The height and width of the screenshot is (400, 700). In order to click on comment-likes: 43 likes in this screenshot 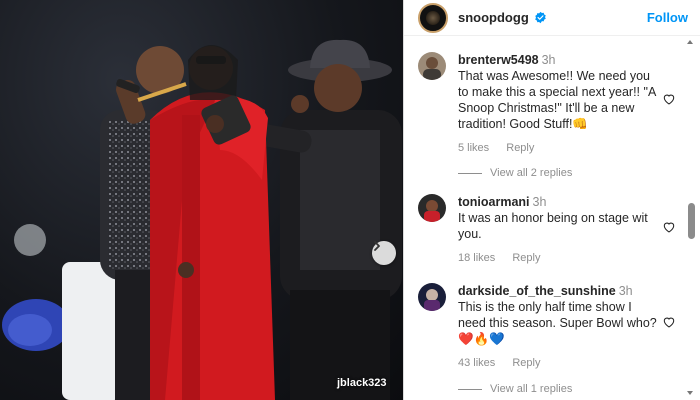, I will do `click(476, 363)`.